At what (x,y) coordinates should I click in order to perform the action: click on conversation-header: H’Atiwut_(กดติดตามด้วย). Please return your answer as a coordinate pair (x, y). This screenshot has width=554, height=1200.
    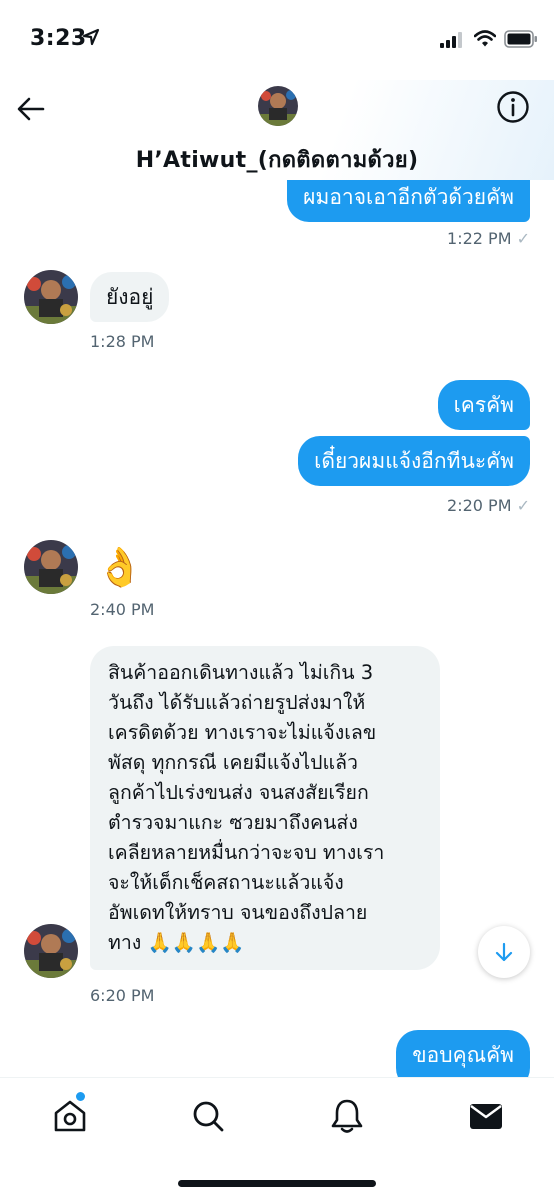
    Looking at the image, I should click on (277, 130).